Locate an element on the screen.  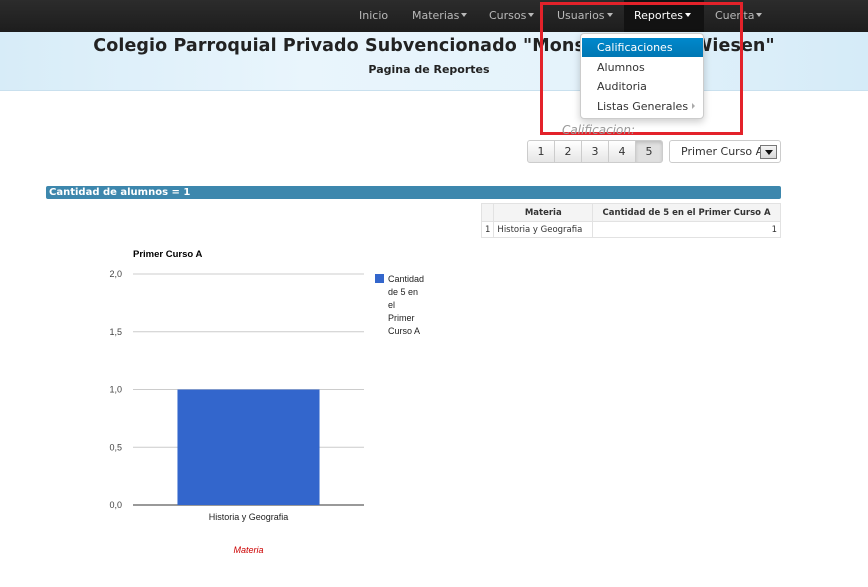
bar is located at coordinates (248, 447).